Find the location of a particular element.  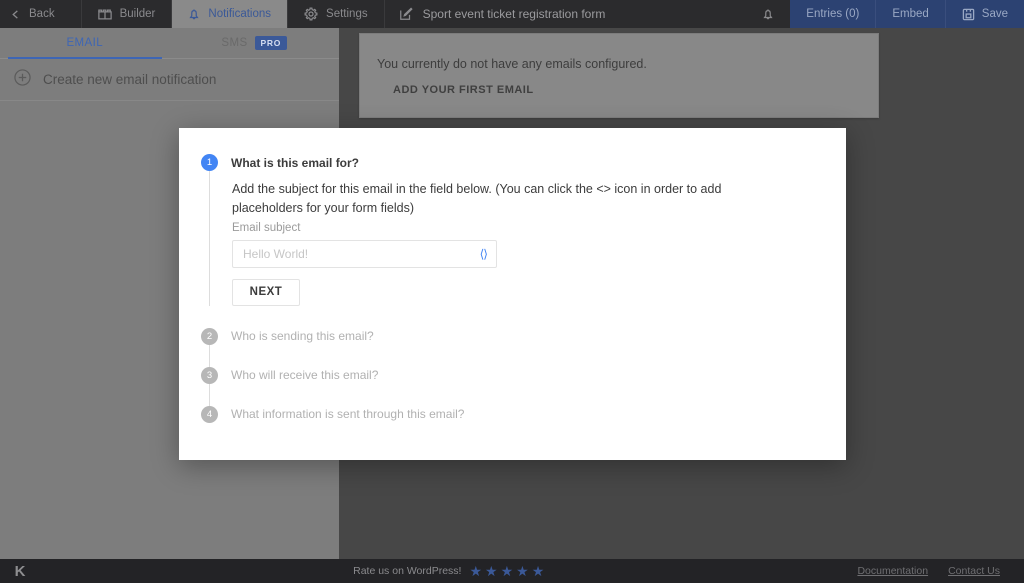

wizard-step-4-number: 4 is located at coordinates (209, 414).